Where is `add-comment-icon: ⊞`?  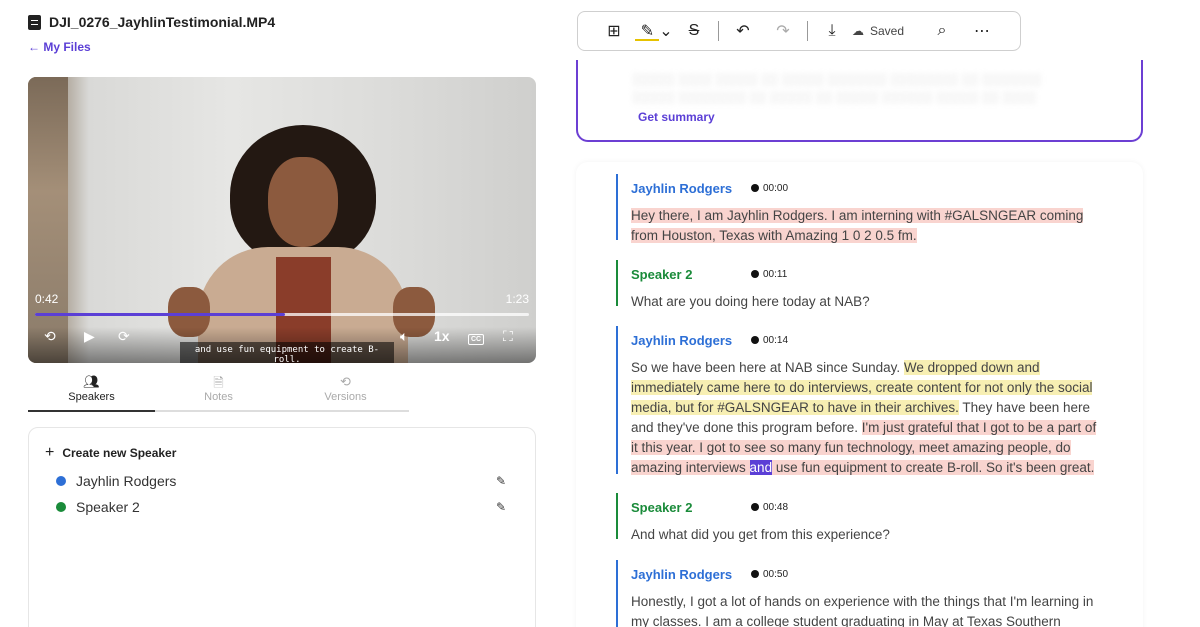 add-comment-icon: ⊞ is located at coordinates (614, 31).